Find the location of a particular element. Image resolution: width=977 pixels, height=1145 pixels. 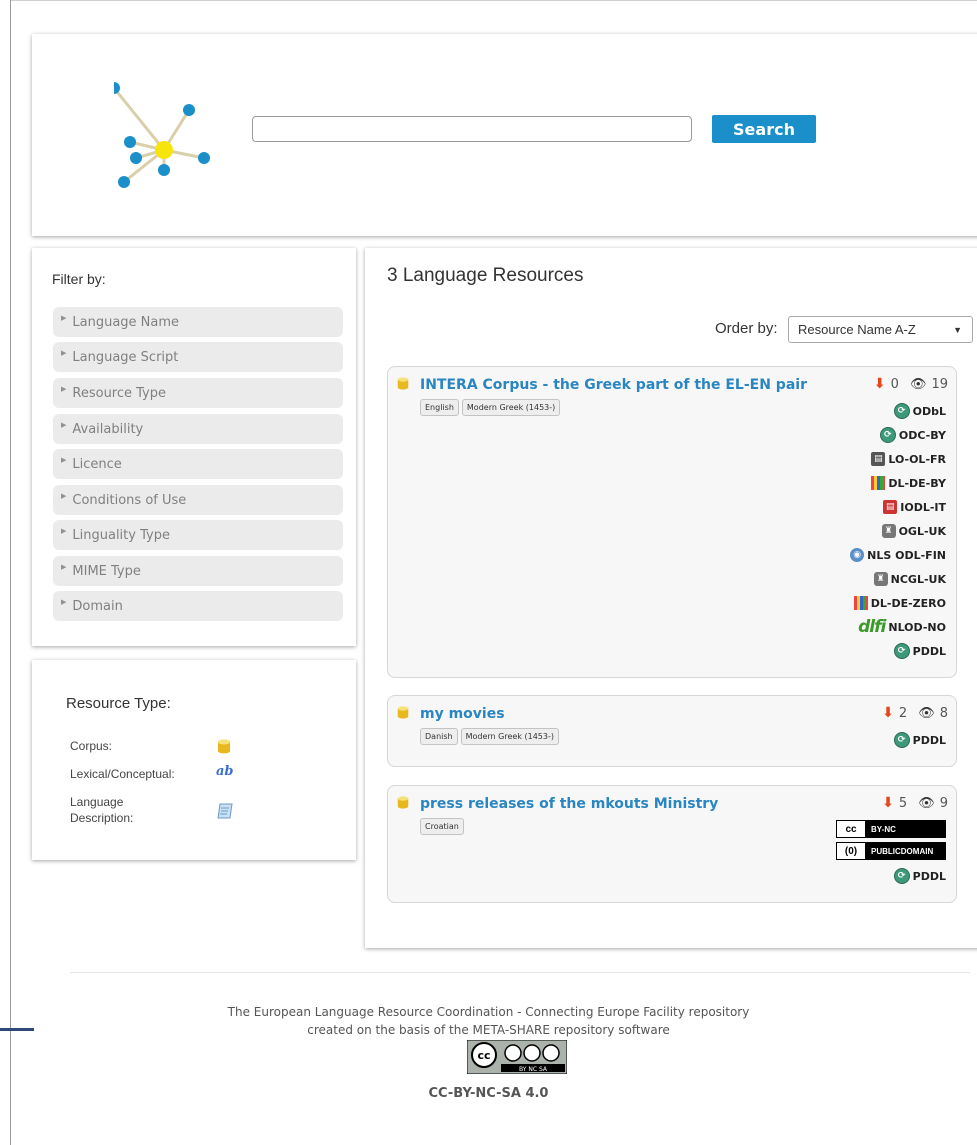

filter-resource-type: ▶ Resource Type is located at coordinates (198, 393).